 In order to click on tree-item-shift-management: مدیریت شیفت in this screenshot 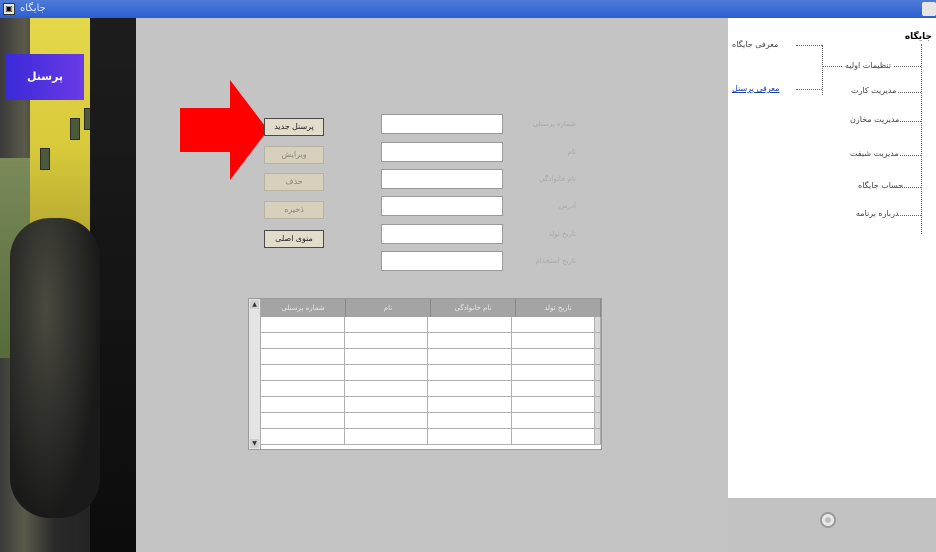, I will do `click(874, 153)`.